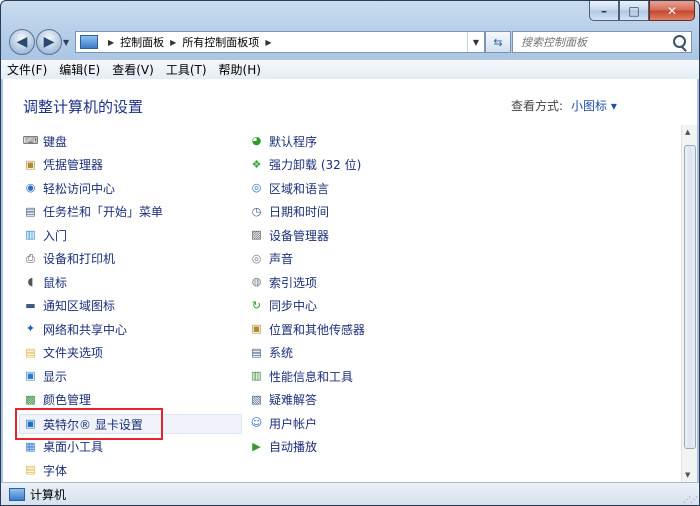  I want to click on control-panel-item: ▬ 通知区域图标, so click(69, 306).